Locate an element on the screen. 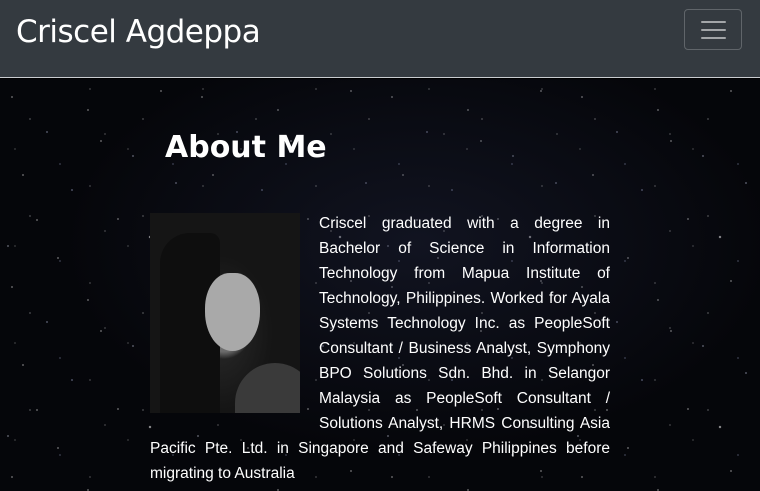  profile-photo is located at coordinates (225, 313).